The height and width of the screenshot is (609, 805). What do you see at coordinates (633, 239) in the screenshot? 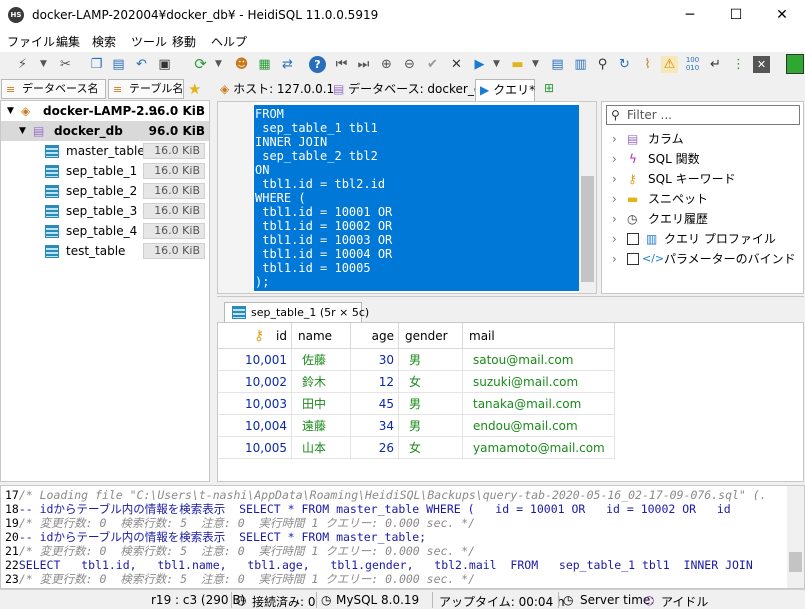
I see `profile-checkbox` at bounding box center [633, 239].